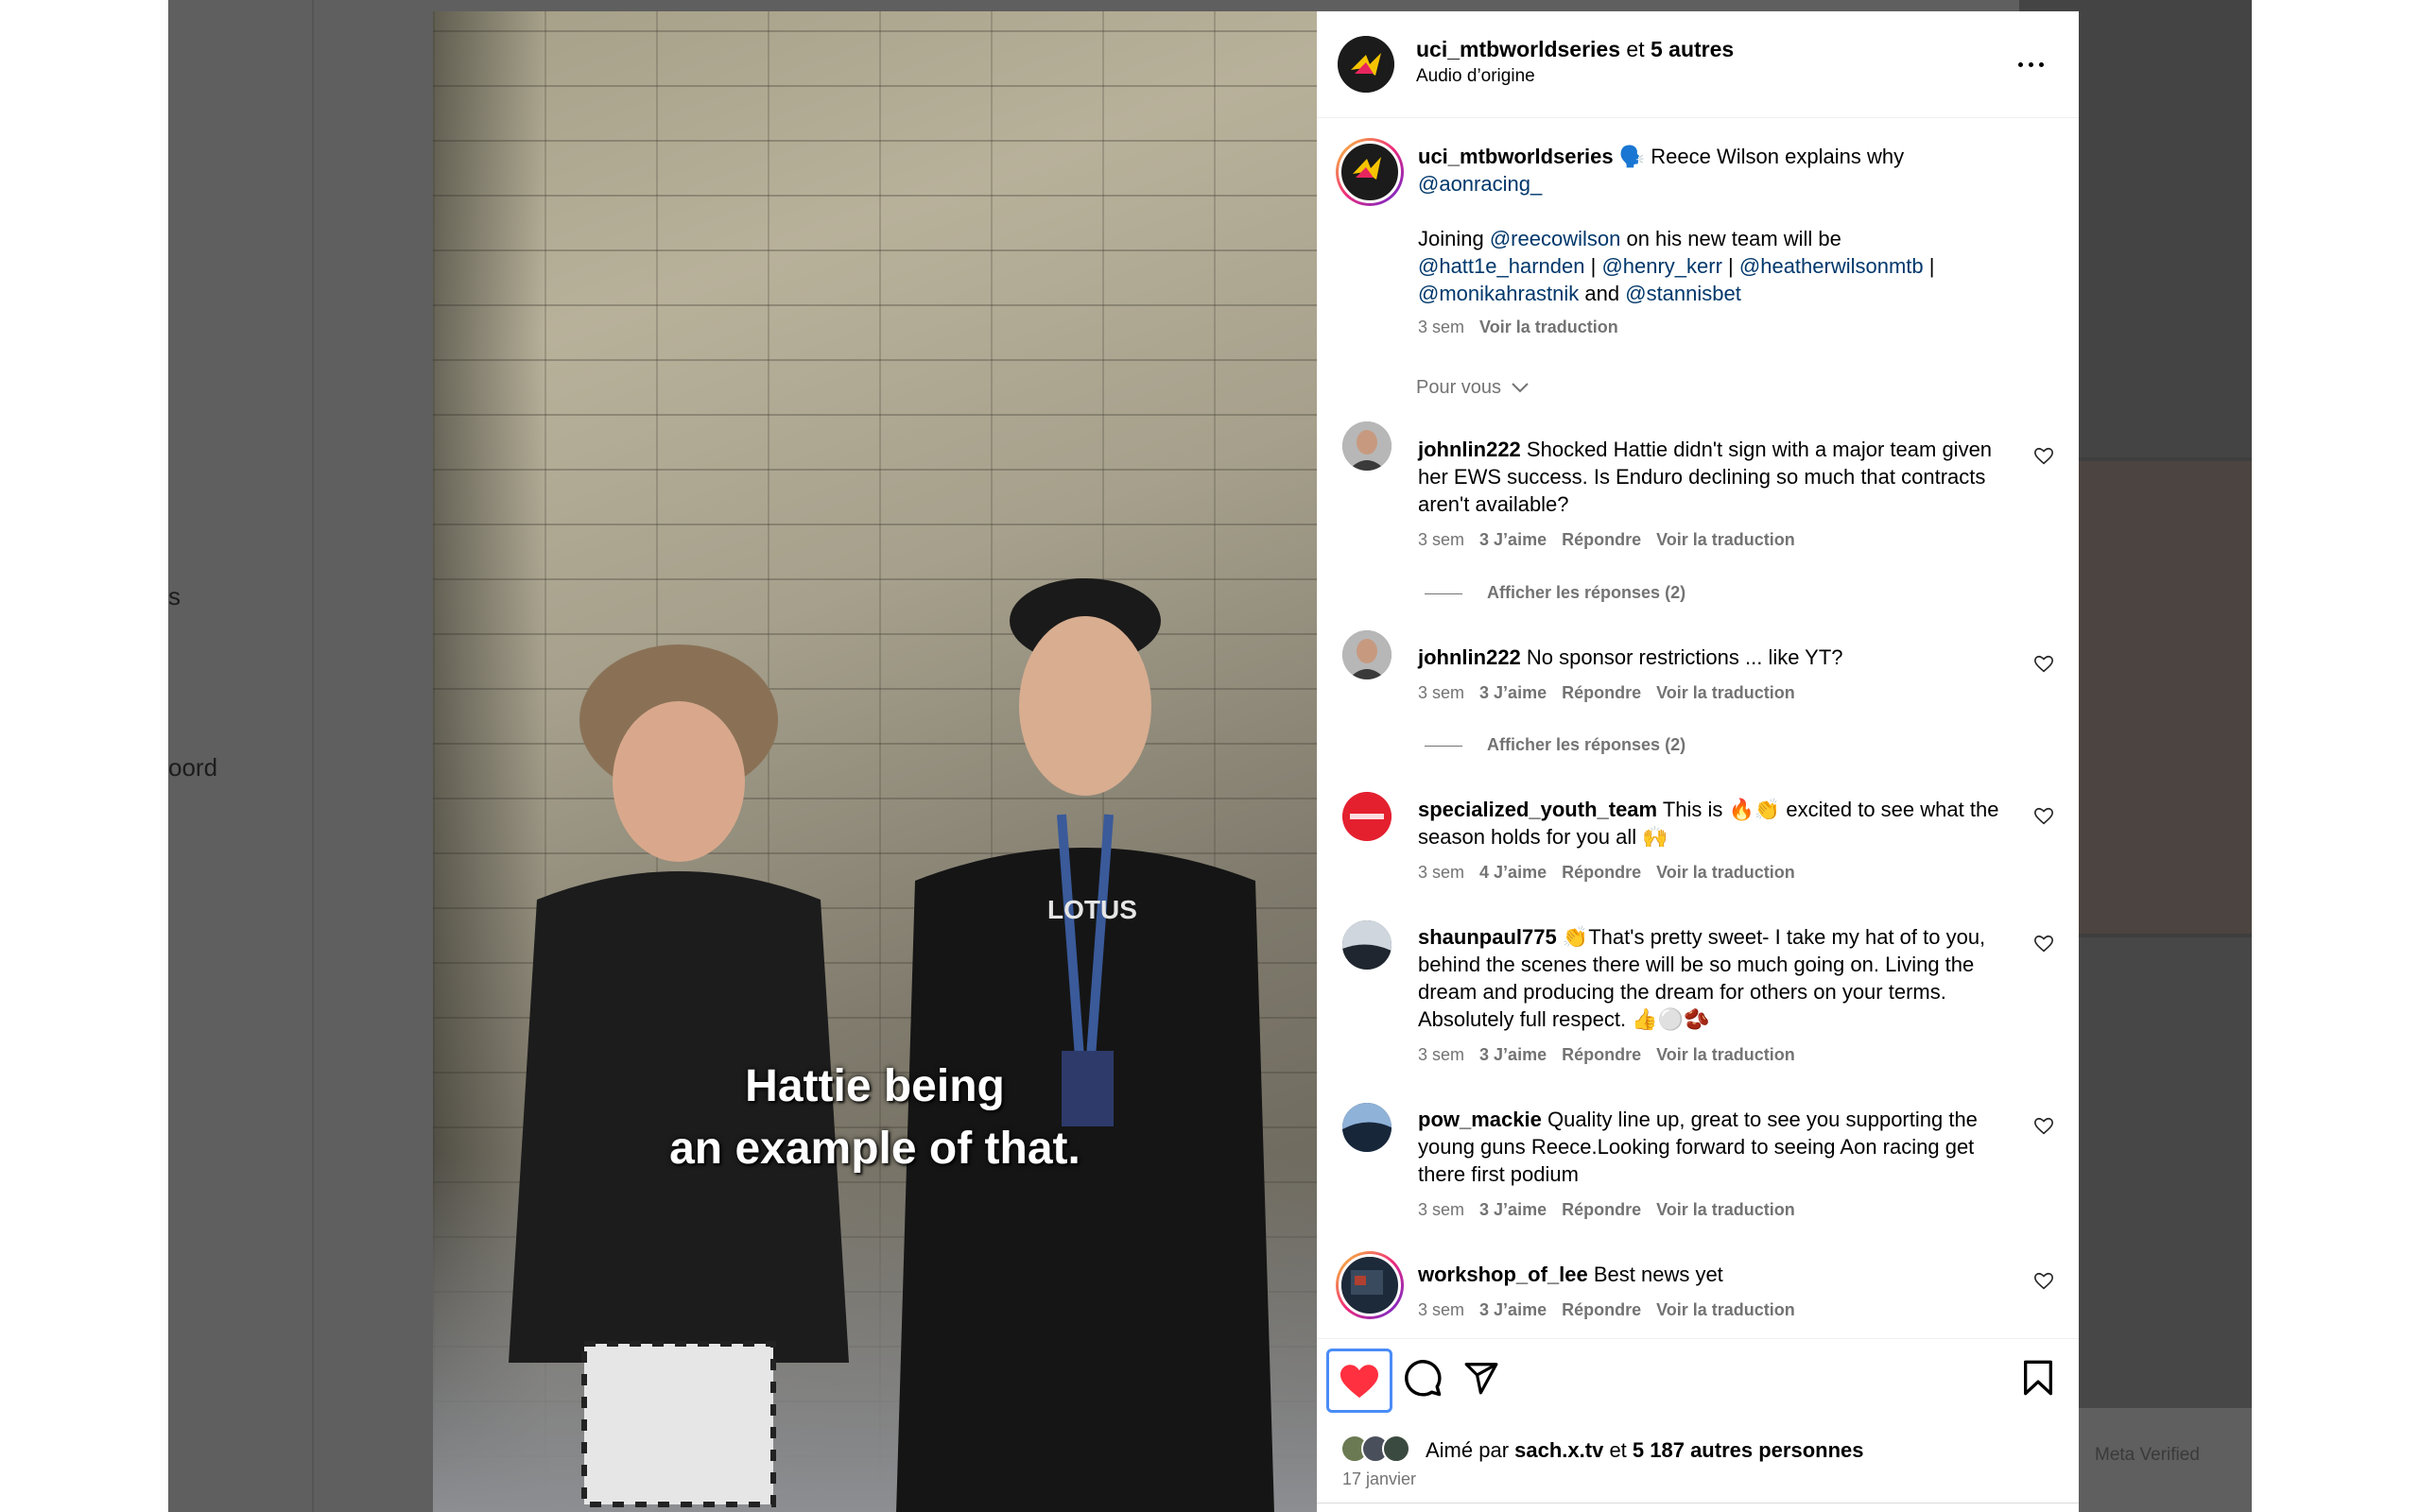 The height and width of the screenshot is (1512, 2420). I want to click on author-username: uci_mtbworldseries, so click(1518, 49).